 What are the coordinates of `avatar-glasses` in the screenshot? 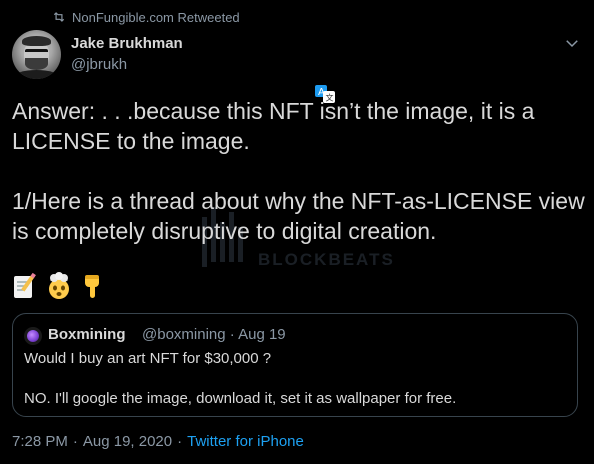 It's located at (36, 53).